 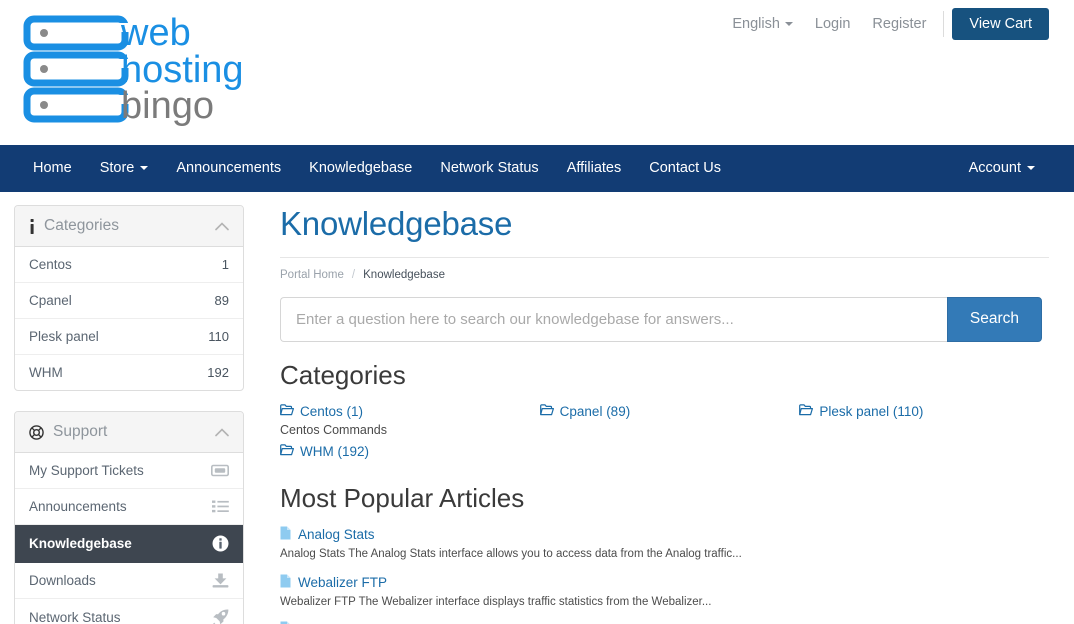 I want to click on nav-item-network-status: Network Status, so click(x=489, y=168).